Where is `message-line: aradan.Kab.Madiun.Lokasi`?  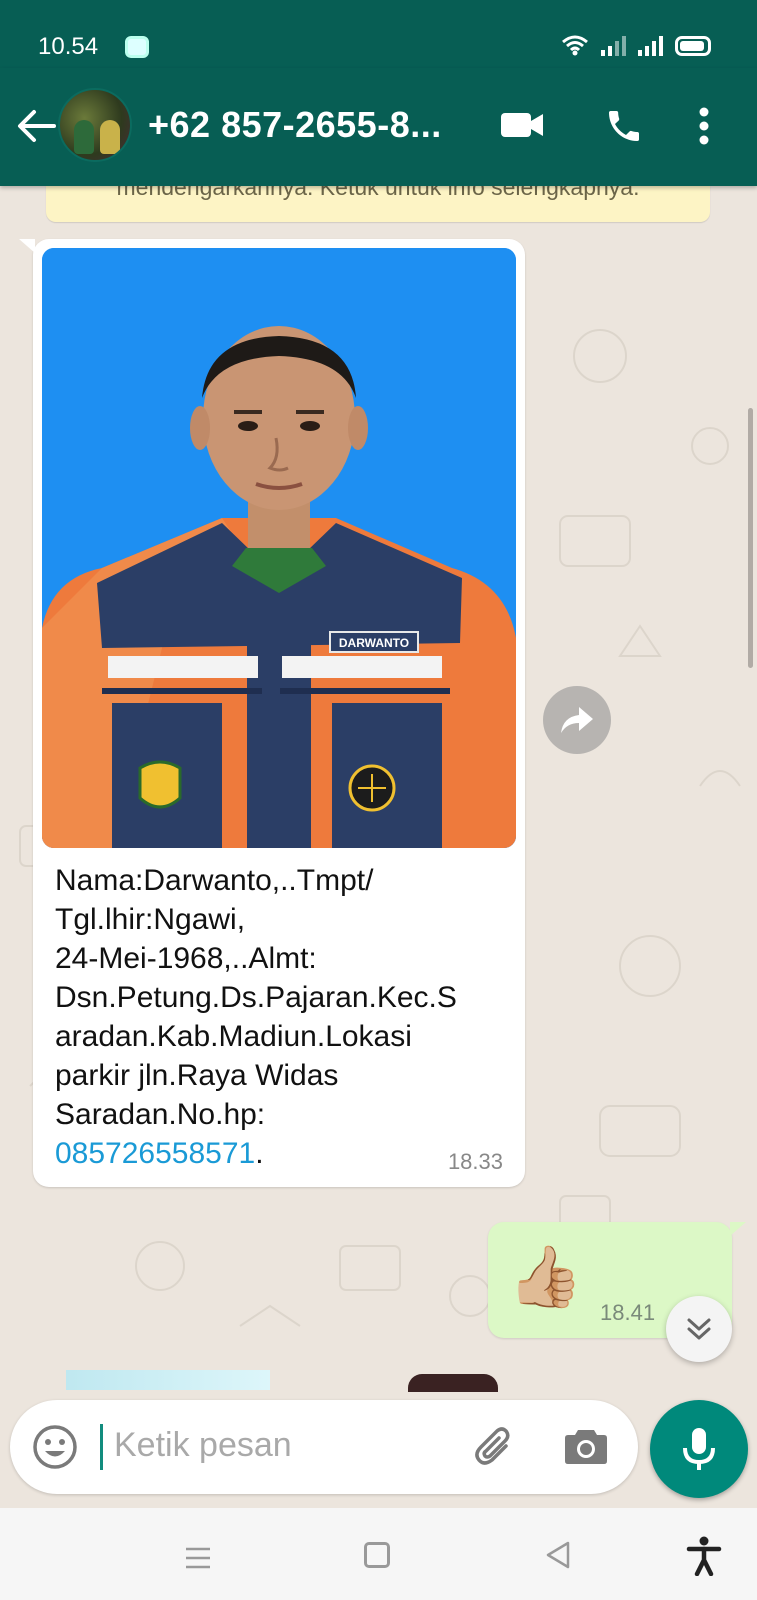
message-line: aradan.Kab.Madiun.Lokasi is located at coordinates (233, 1036).